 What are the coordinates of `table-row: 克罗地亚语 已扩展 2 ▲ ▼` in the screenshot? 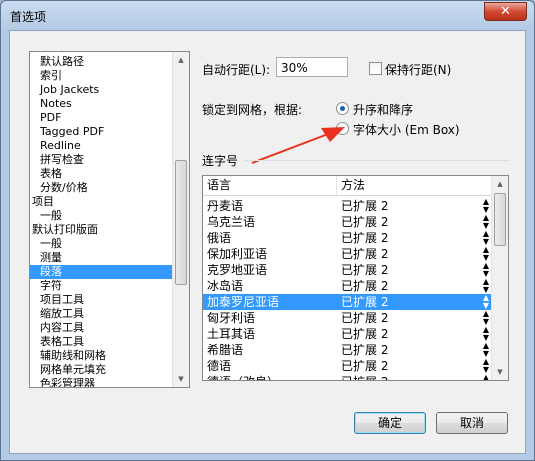 It's located at (347, 270).